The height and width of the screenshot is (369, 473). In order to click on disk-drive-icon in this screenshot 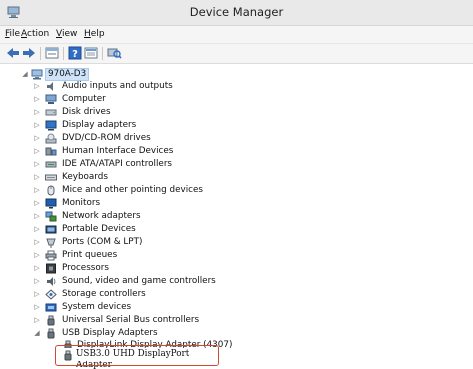, I will do `click(51, 112)`.